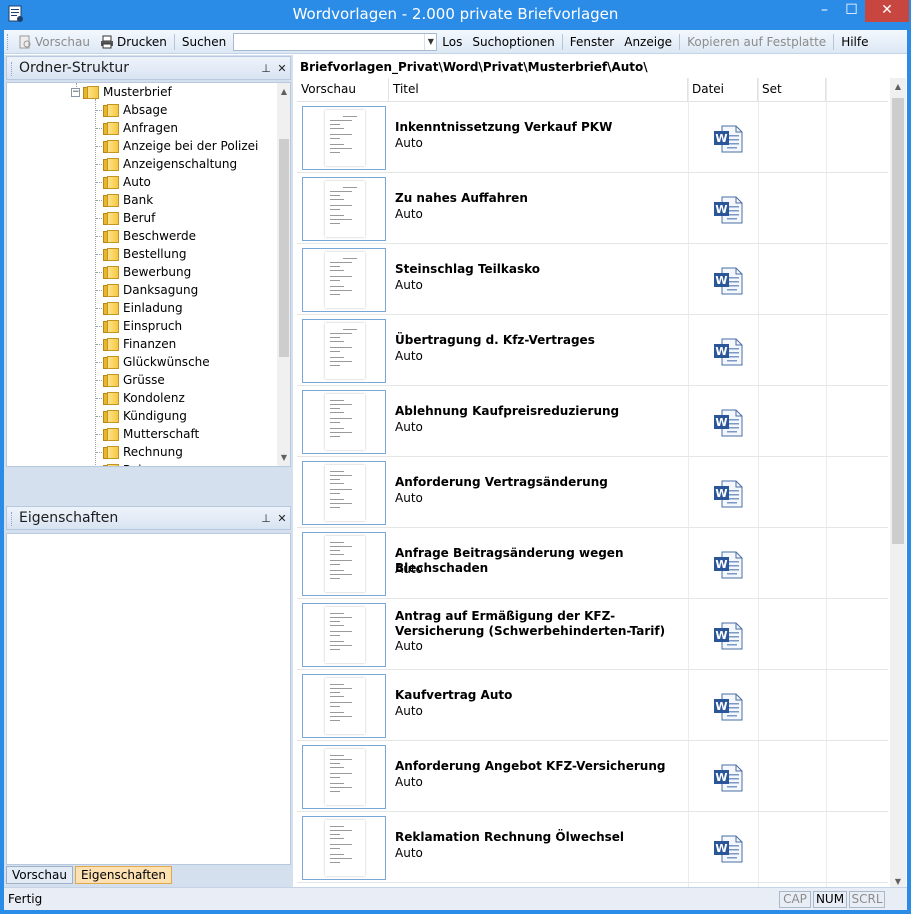 The width and height of the screenshot is (911, 914). Describe the element at coordinates (123, 875) in the screenshot. I see `tab-properties: Eigenschaften` at that location.